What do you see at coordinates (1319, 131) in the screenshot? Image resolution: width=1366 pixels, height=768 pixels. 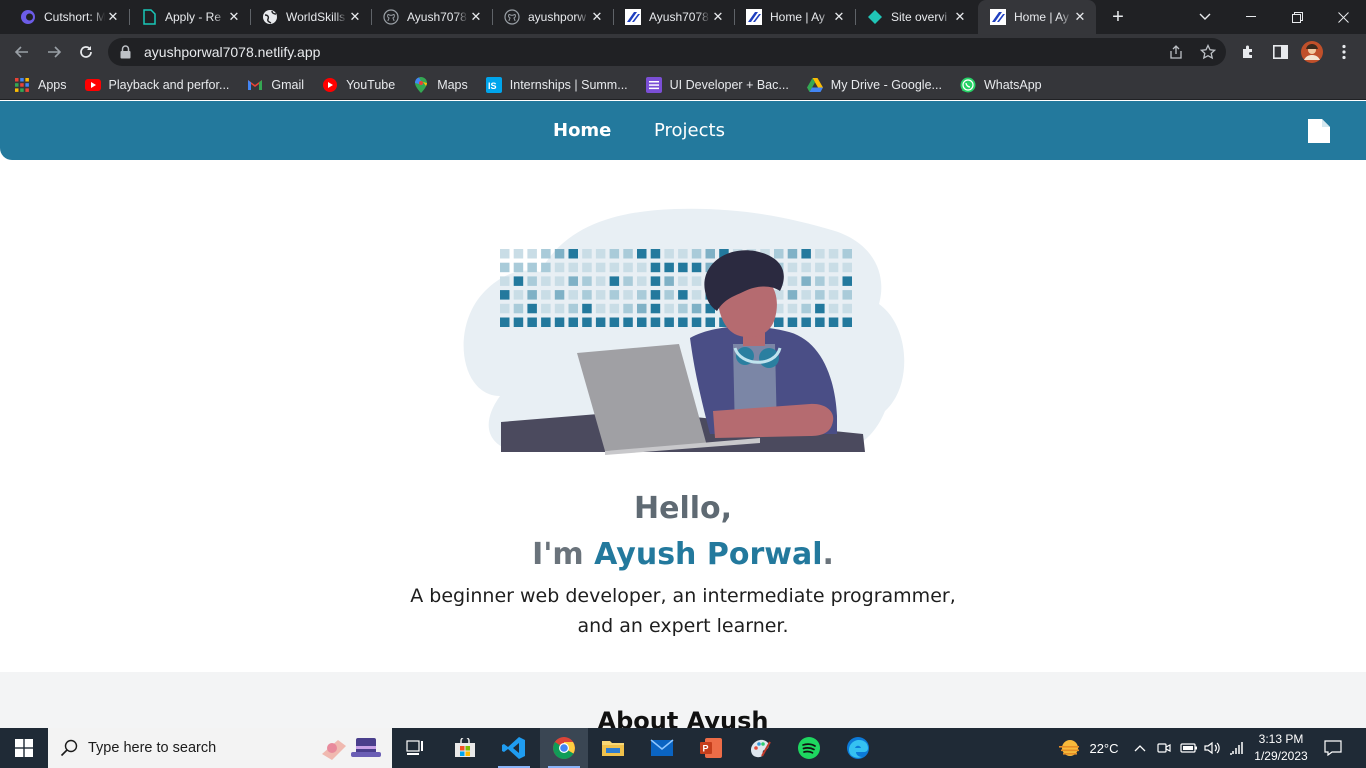 I see `resume-document-icon` at bounding box center [1319, 131].